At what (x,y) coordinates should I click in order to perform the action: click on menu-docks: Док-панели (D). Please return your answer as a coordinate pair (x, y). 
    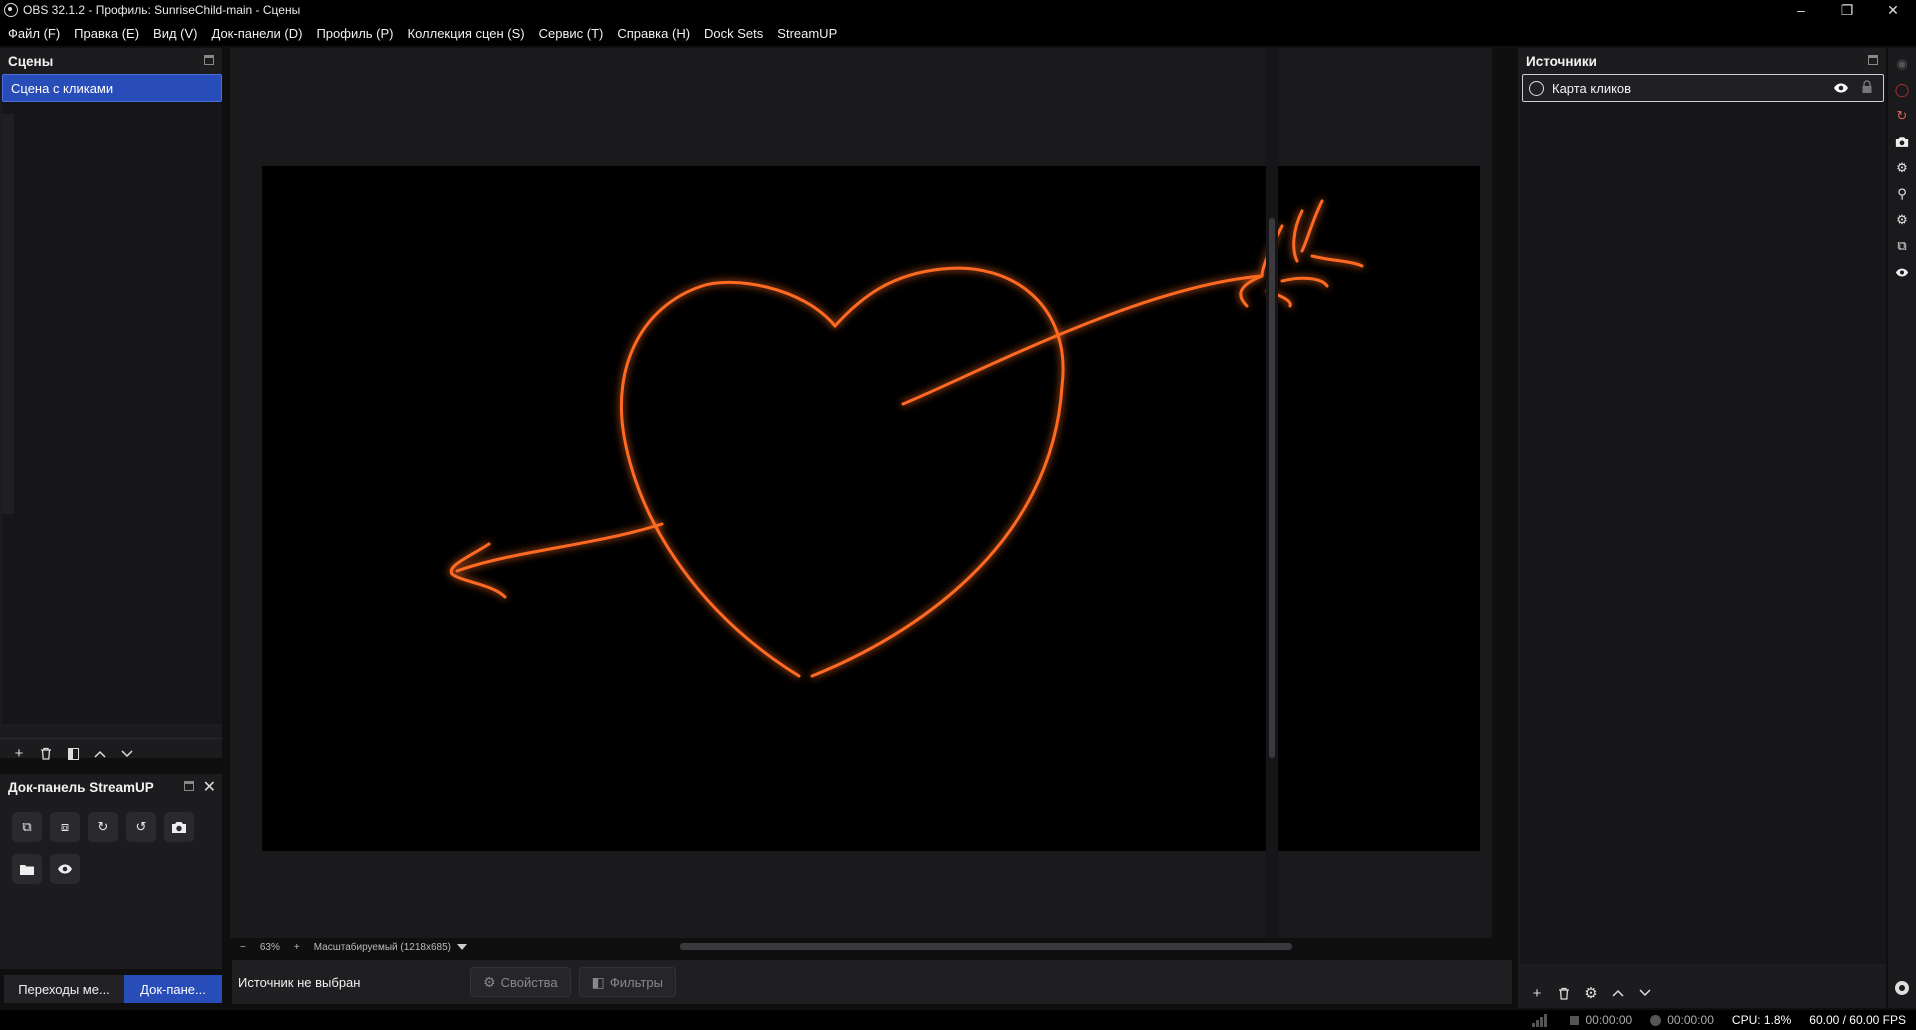
    Looking at the image, I should click on (257, 33).